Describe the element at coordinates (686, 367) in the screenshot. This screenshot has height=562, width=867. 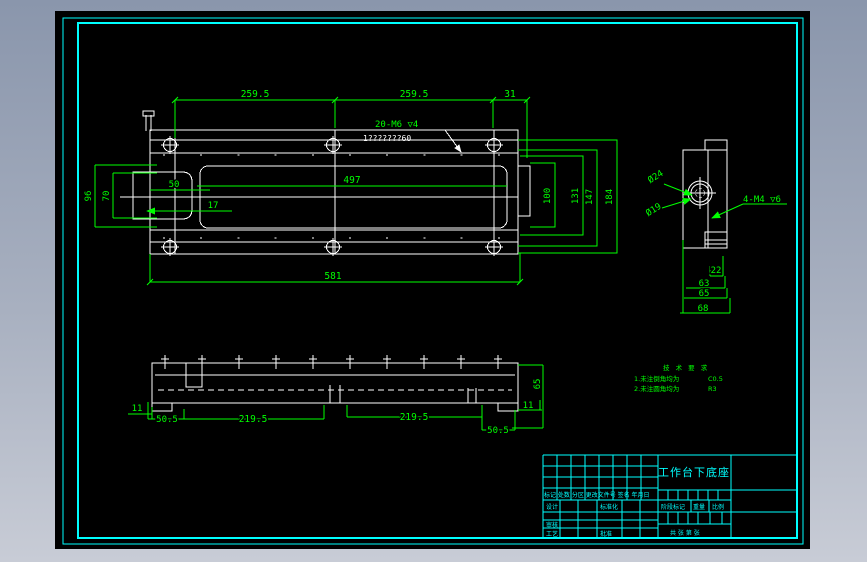
I see `tech-notes-title: 技 术 要 求` at that location.